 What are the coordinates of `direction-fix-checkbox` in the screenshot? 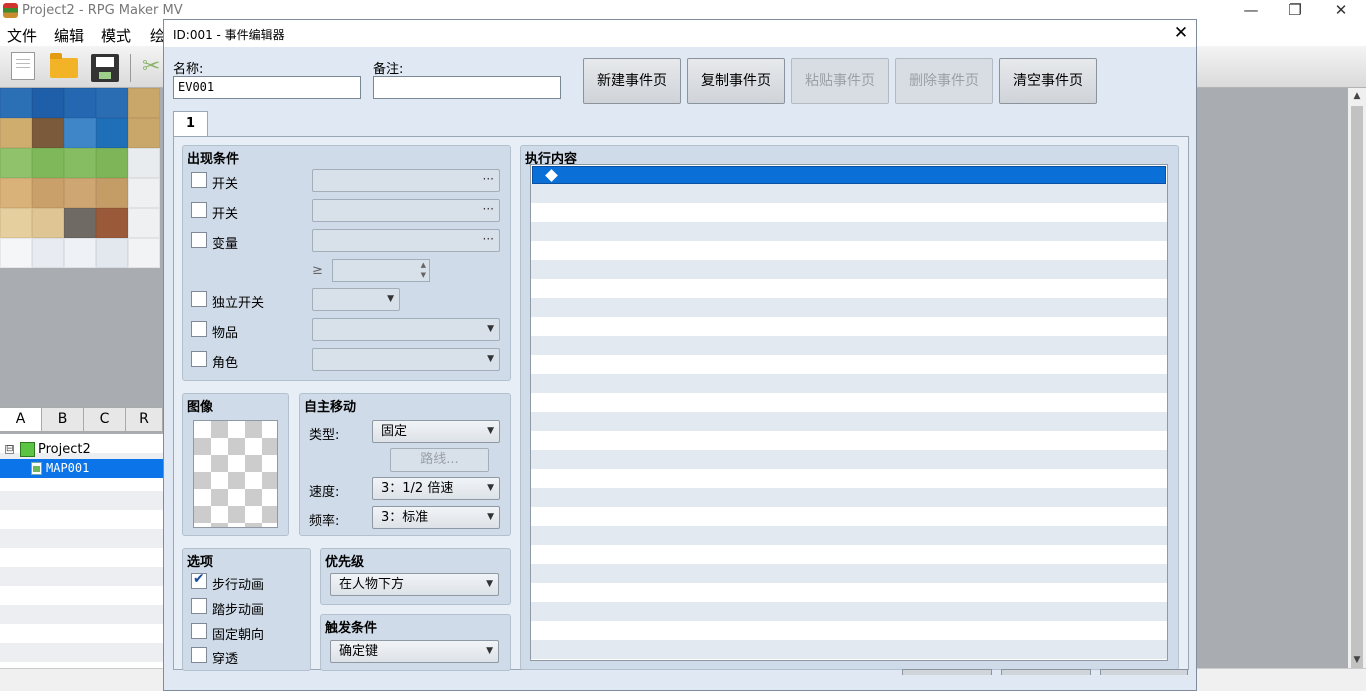 It's located at (199, 631).